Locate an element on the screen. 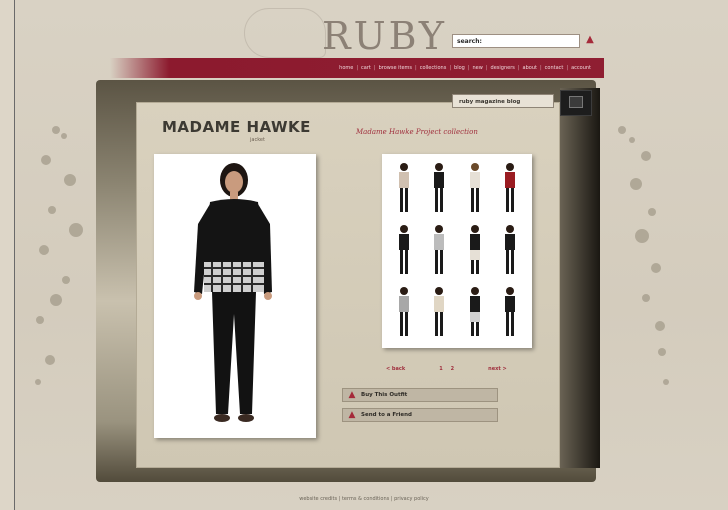 The height and width of the screenshot is (510, 728). logo-flourish is located at coordinates (285, 33).